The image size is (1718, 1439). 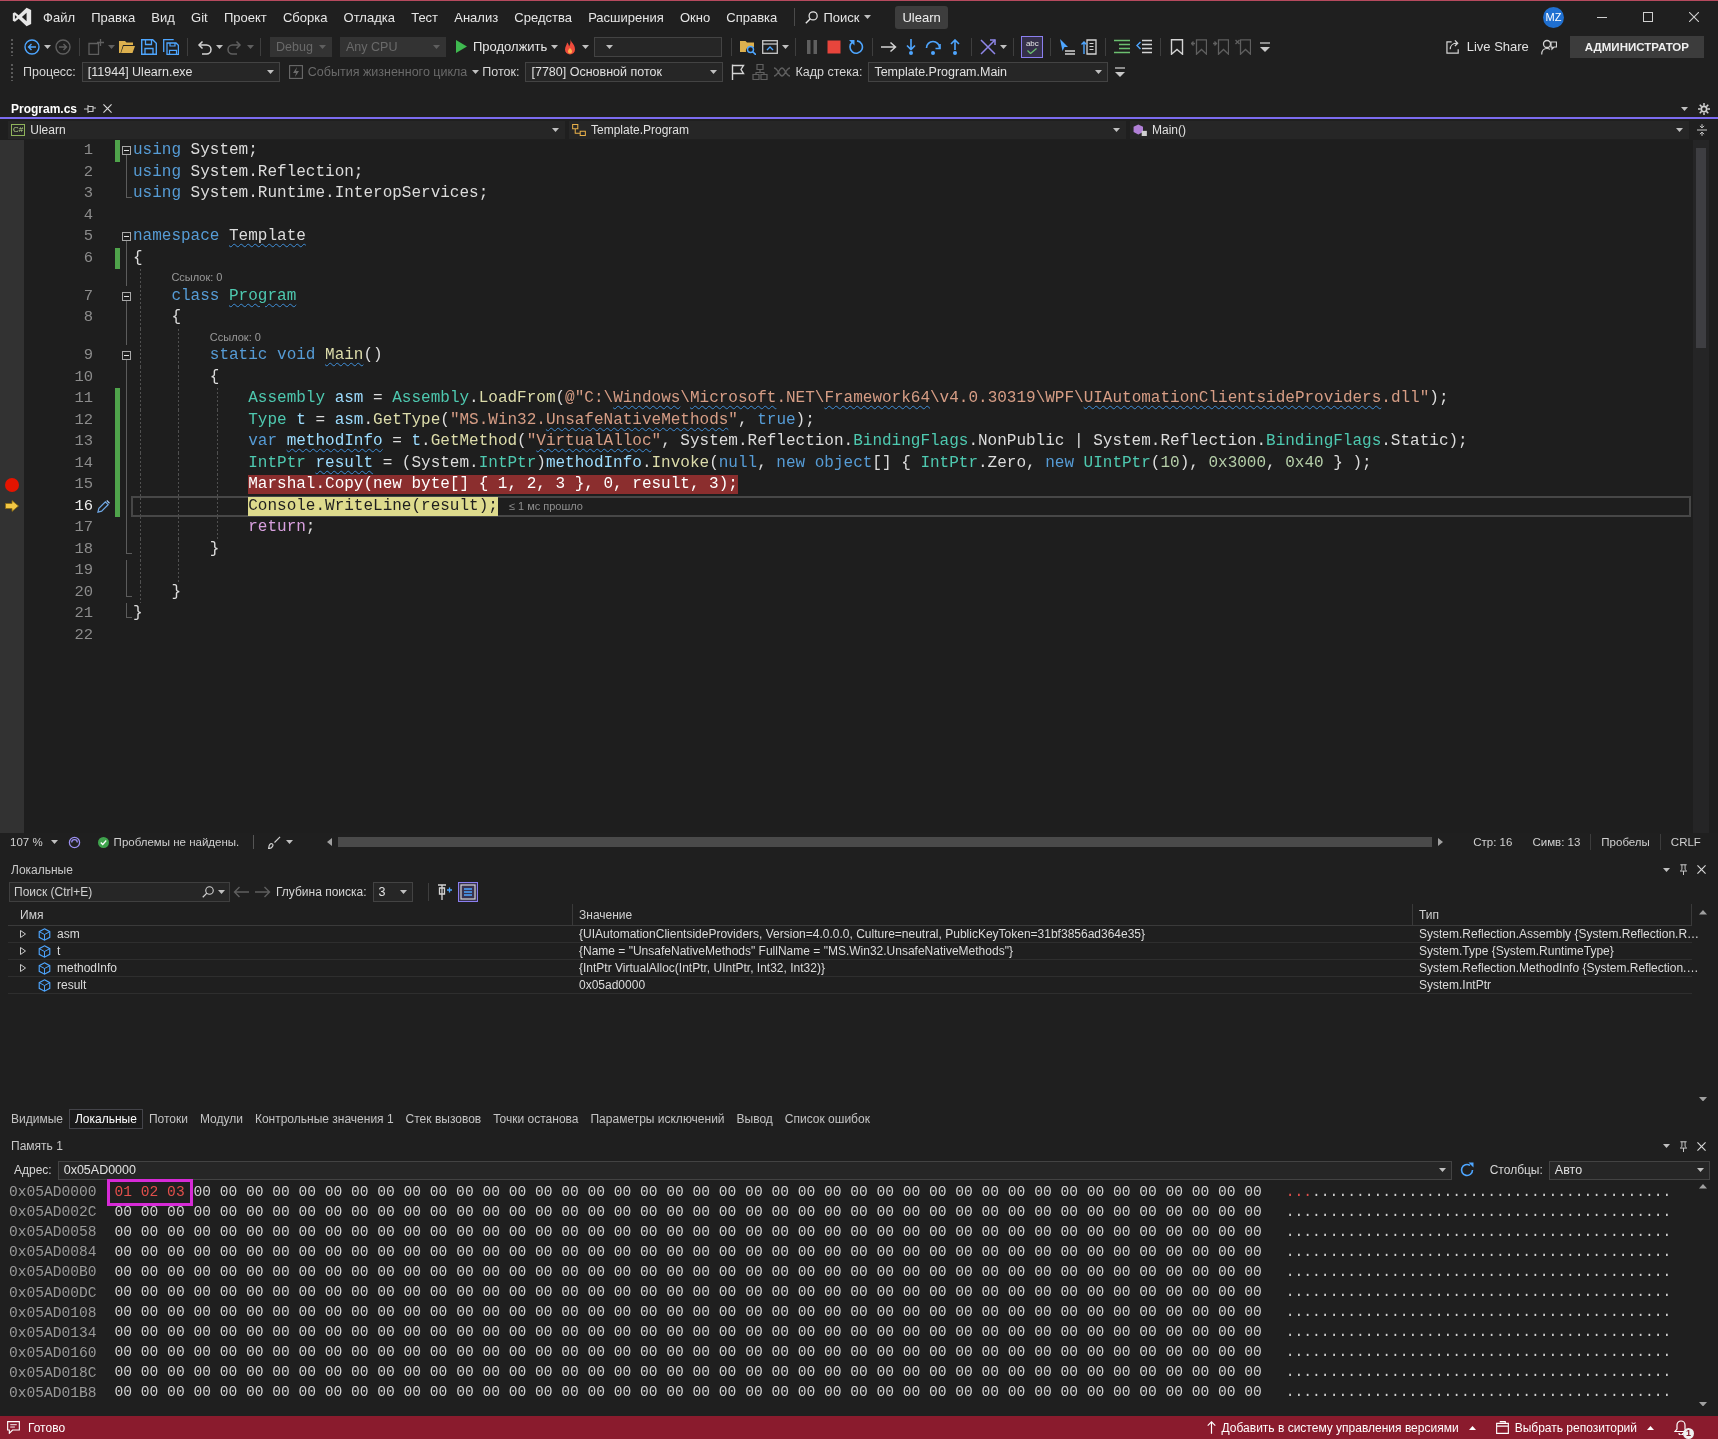 What do you see at coordinates (171, 46) in the screenshot?
I see `save-all-icon` at bounding box center [171, 46].